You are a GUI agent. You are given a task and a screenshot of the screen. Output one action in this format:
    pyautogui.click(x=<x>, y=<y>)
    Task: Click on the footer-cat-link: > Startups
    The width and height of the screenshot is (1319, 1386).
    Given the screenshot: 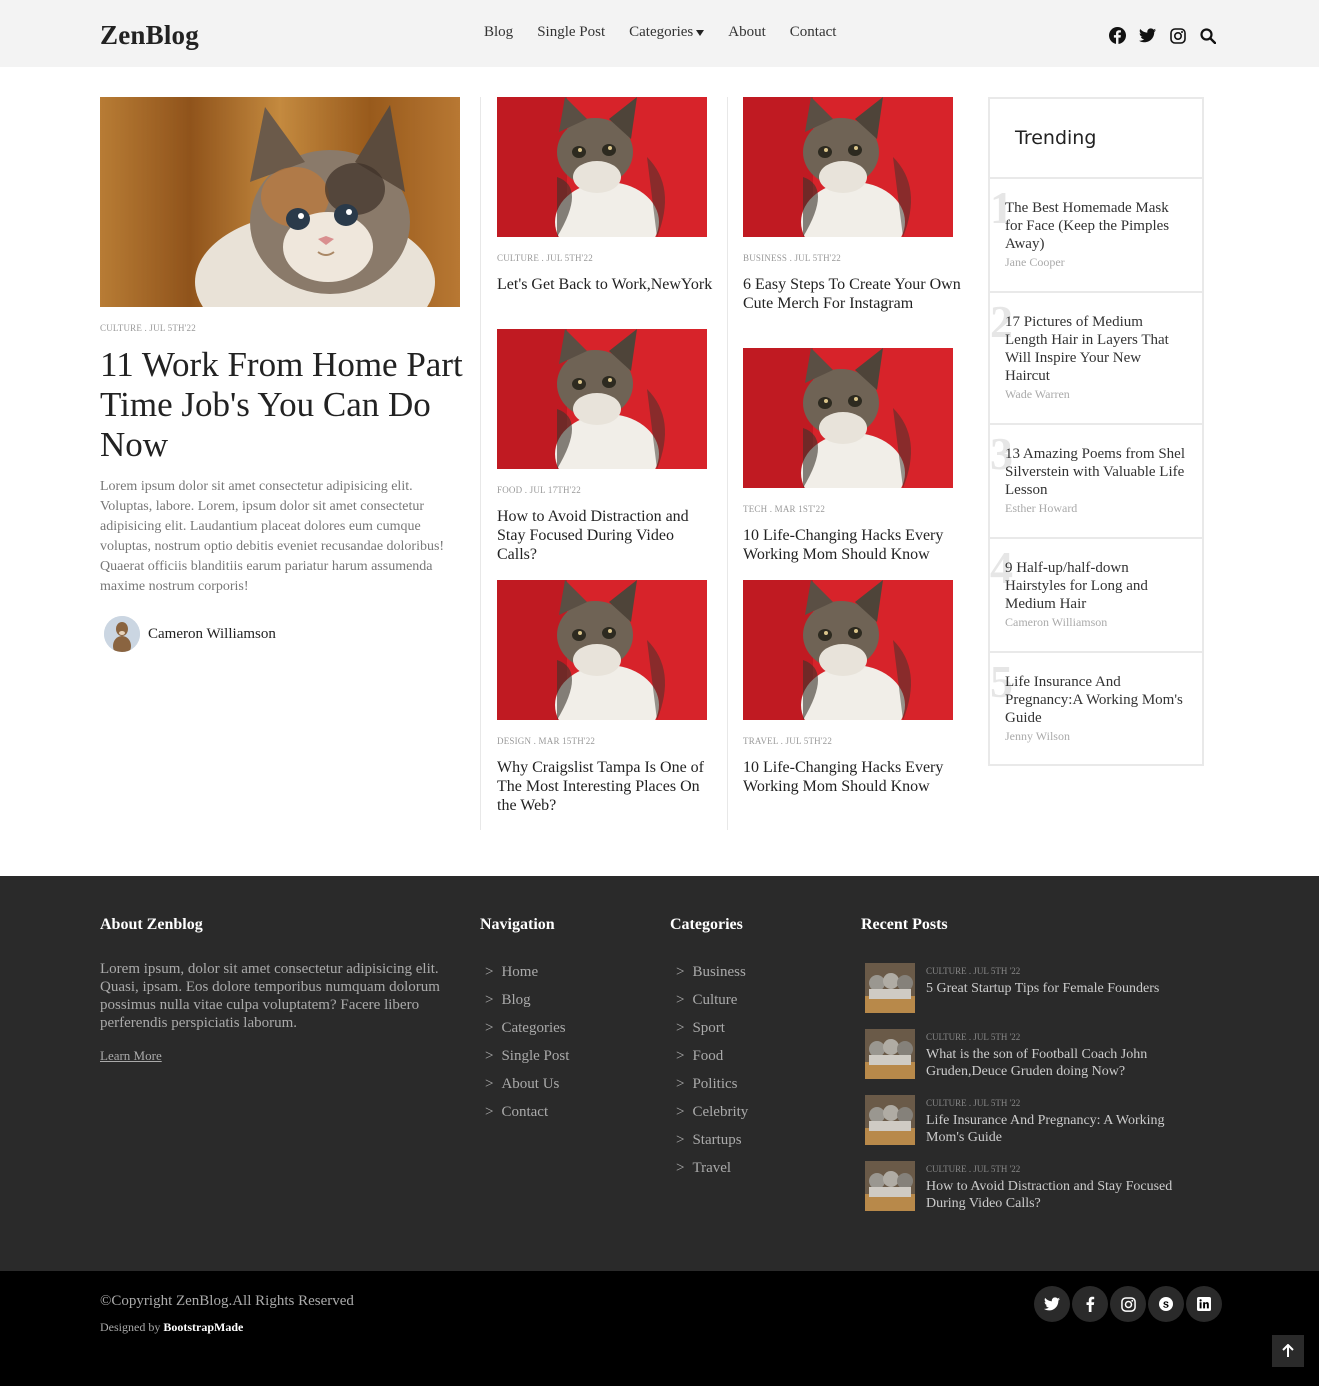 What is the action you would take?
    pyautogui.click(x=712, y=1146)
    